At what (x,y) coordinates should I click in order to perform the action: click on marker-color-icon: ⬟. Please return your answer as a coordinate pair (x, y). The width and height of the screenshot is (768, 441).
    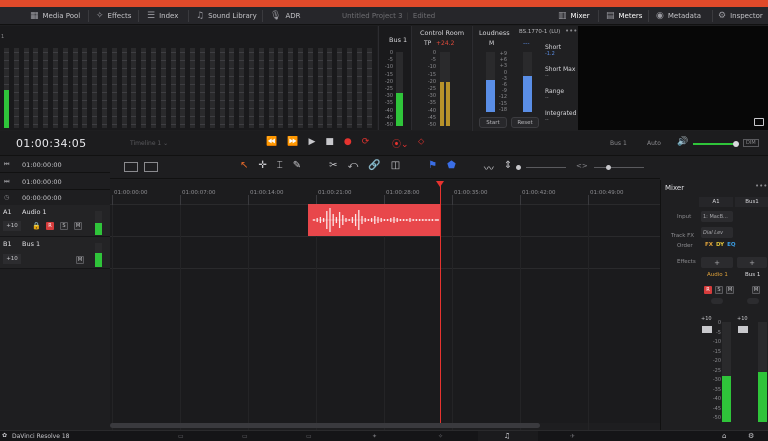
    Looking at the image, I should click on (451, 167).